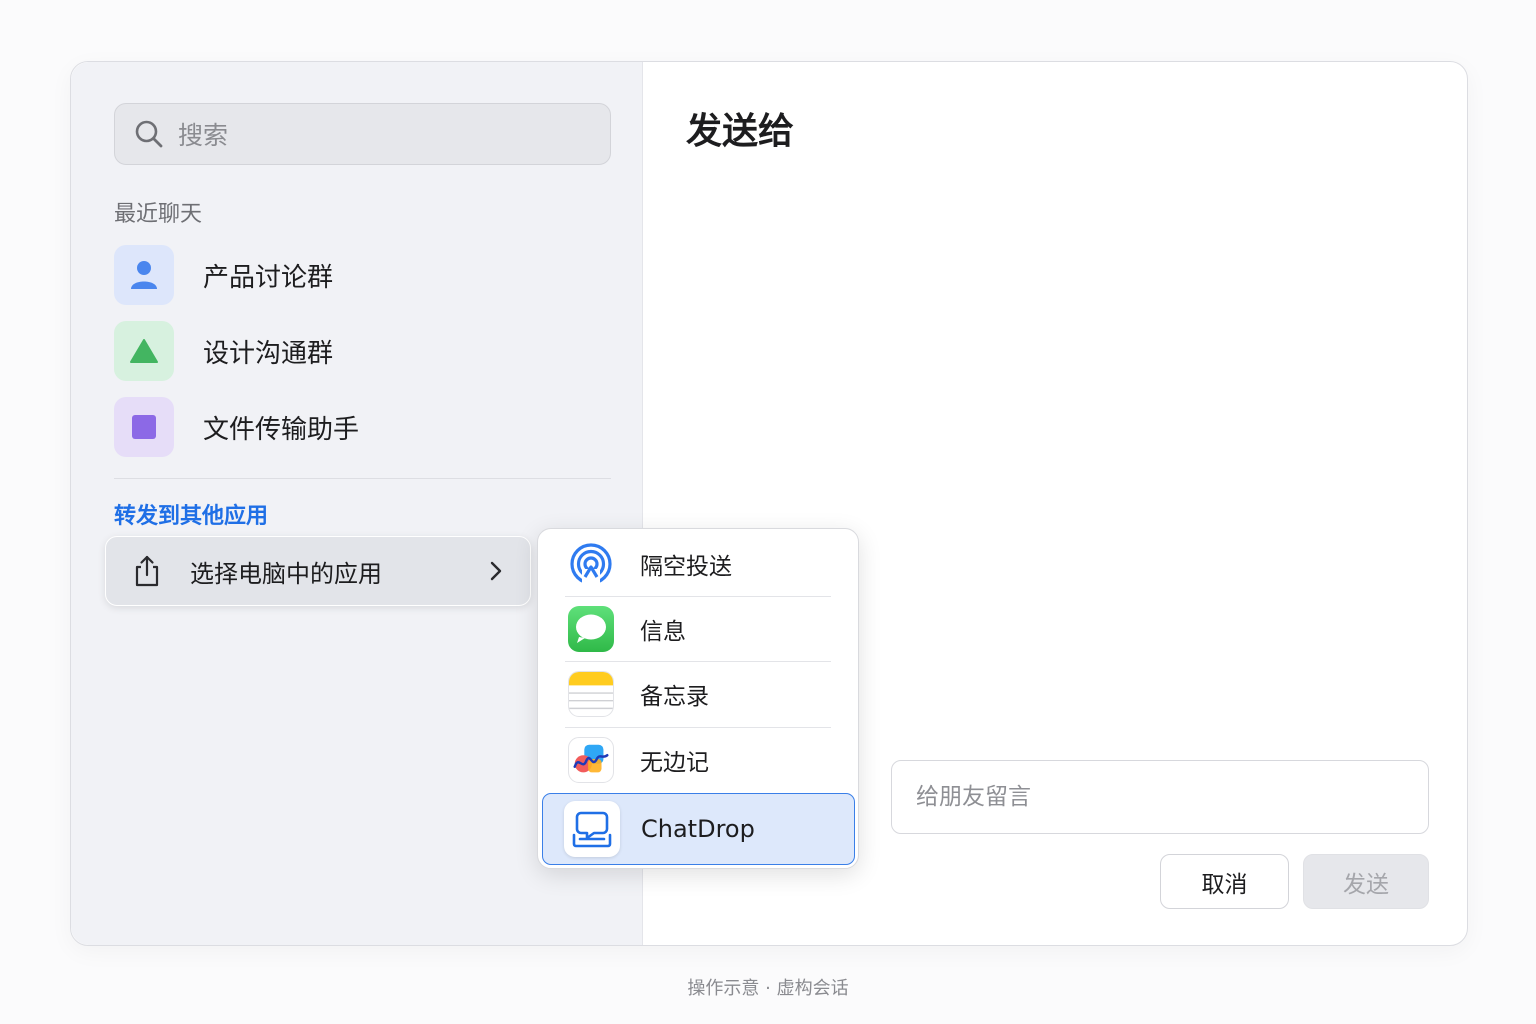 This screenshot has height=1024, width=1536. I want to click on menu-item-label: ChatDrop, so click(698, 829).